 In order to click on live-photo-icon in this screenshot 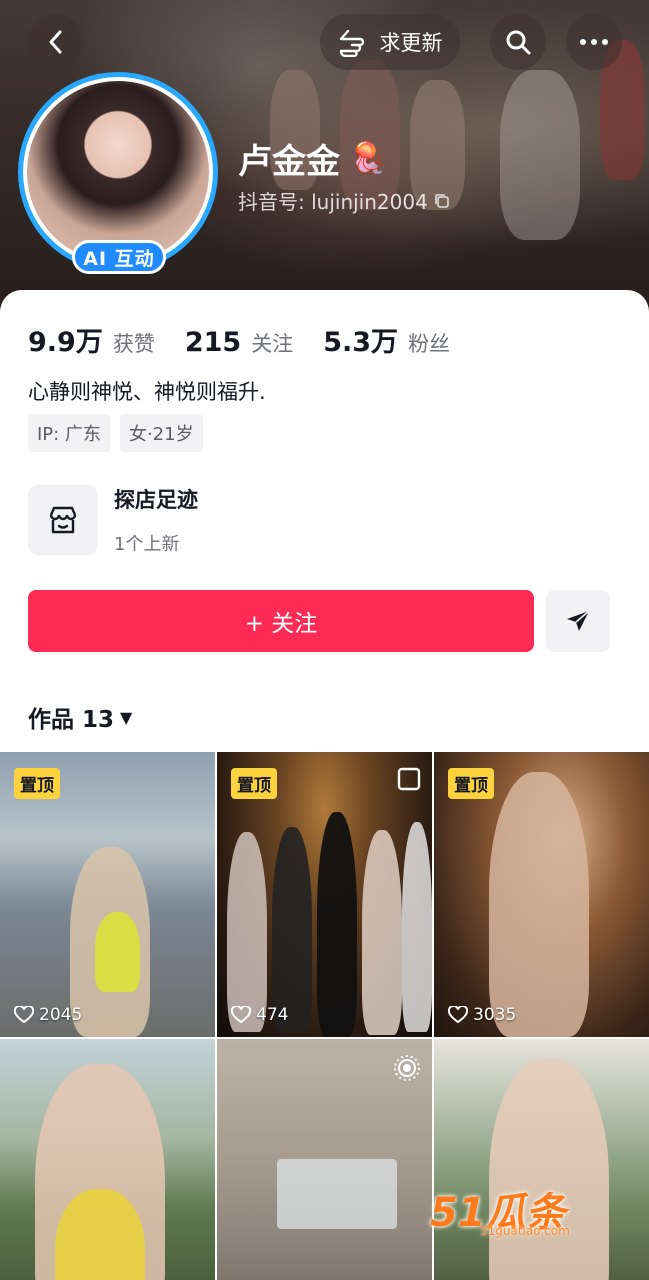, I will do `click(407, 1068)`.